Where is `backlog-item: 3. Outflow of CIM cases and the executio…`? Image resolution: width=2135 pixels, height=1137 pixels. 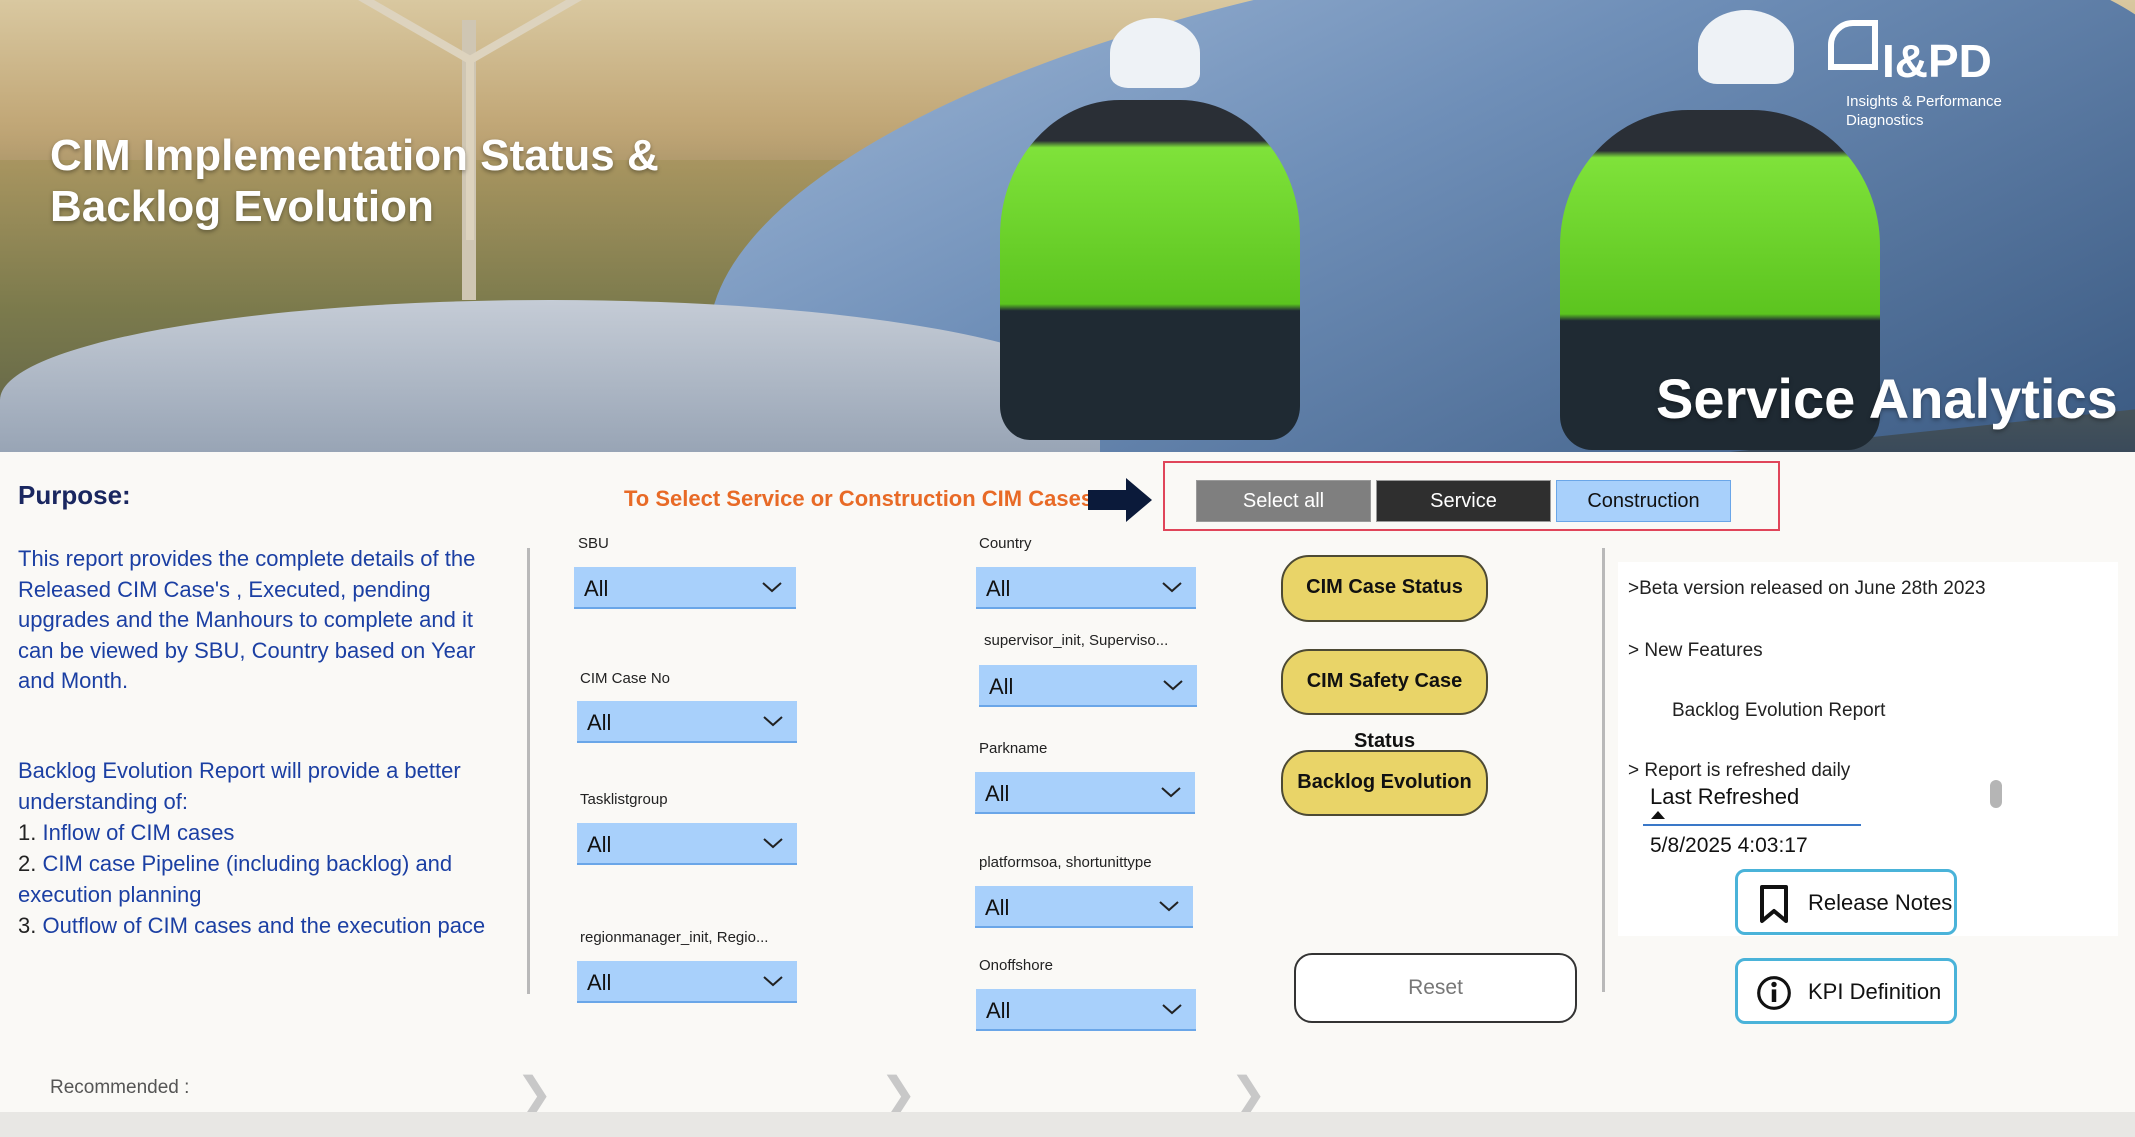 backlog-item: 3. Outflow of CIM cases and the executio… is located at coordinates (258, 925).